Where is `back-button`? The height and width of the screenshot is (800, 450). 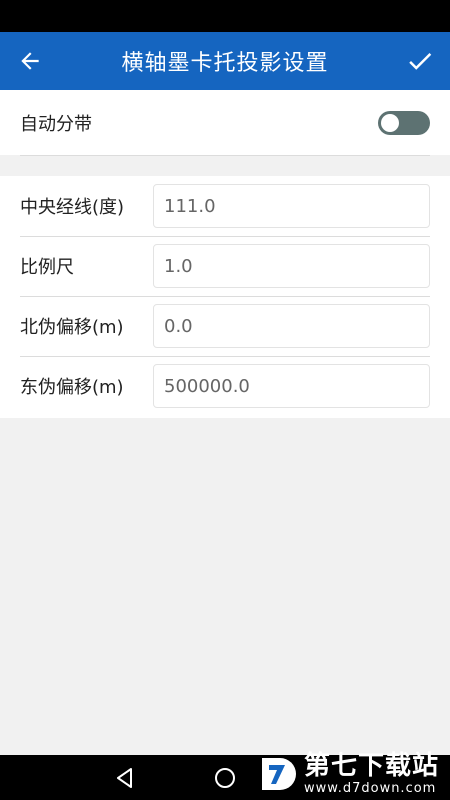
back-button is located at coordinates (30, 61).